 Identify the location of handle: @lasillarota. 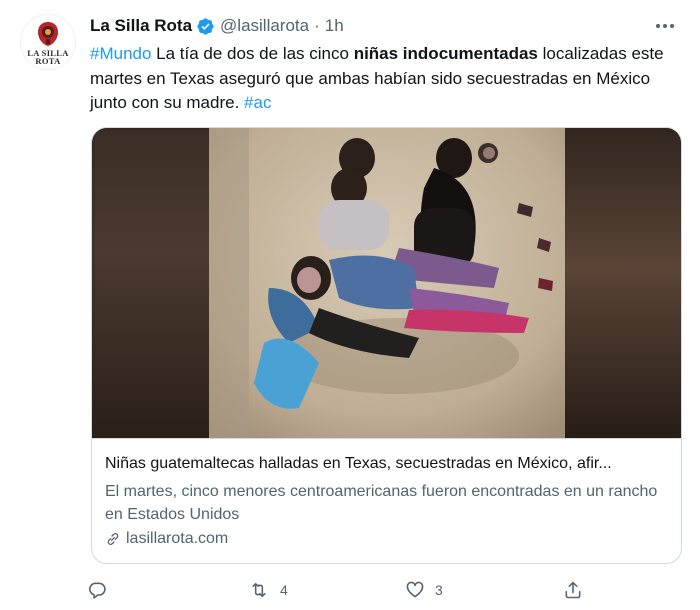
(264, 26).